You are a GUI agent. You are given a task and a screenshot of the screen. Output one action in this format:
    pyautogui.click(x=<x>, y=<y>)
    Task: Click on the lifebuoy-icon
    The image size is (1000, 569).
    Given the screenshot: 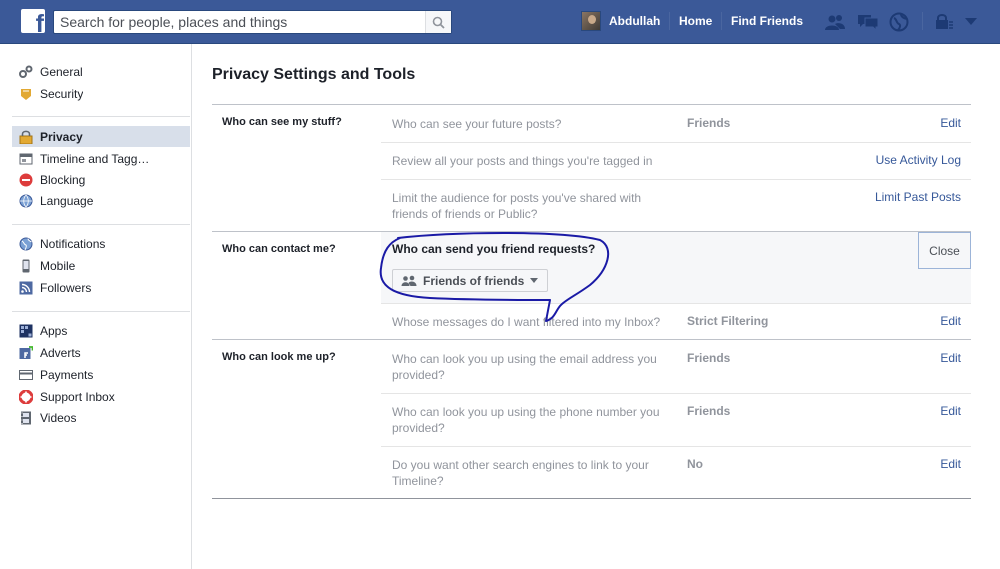 What is the action you would take?
    pyautogui.click(x=25, y=396)
    